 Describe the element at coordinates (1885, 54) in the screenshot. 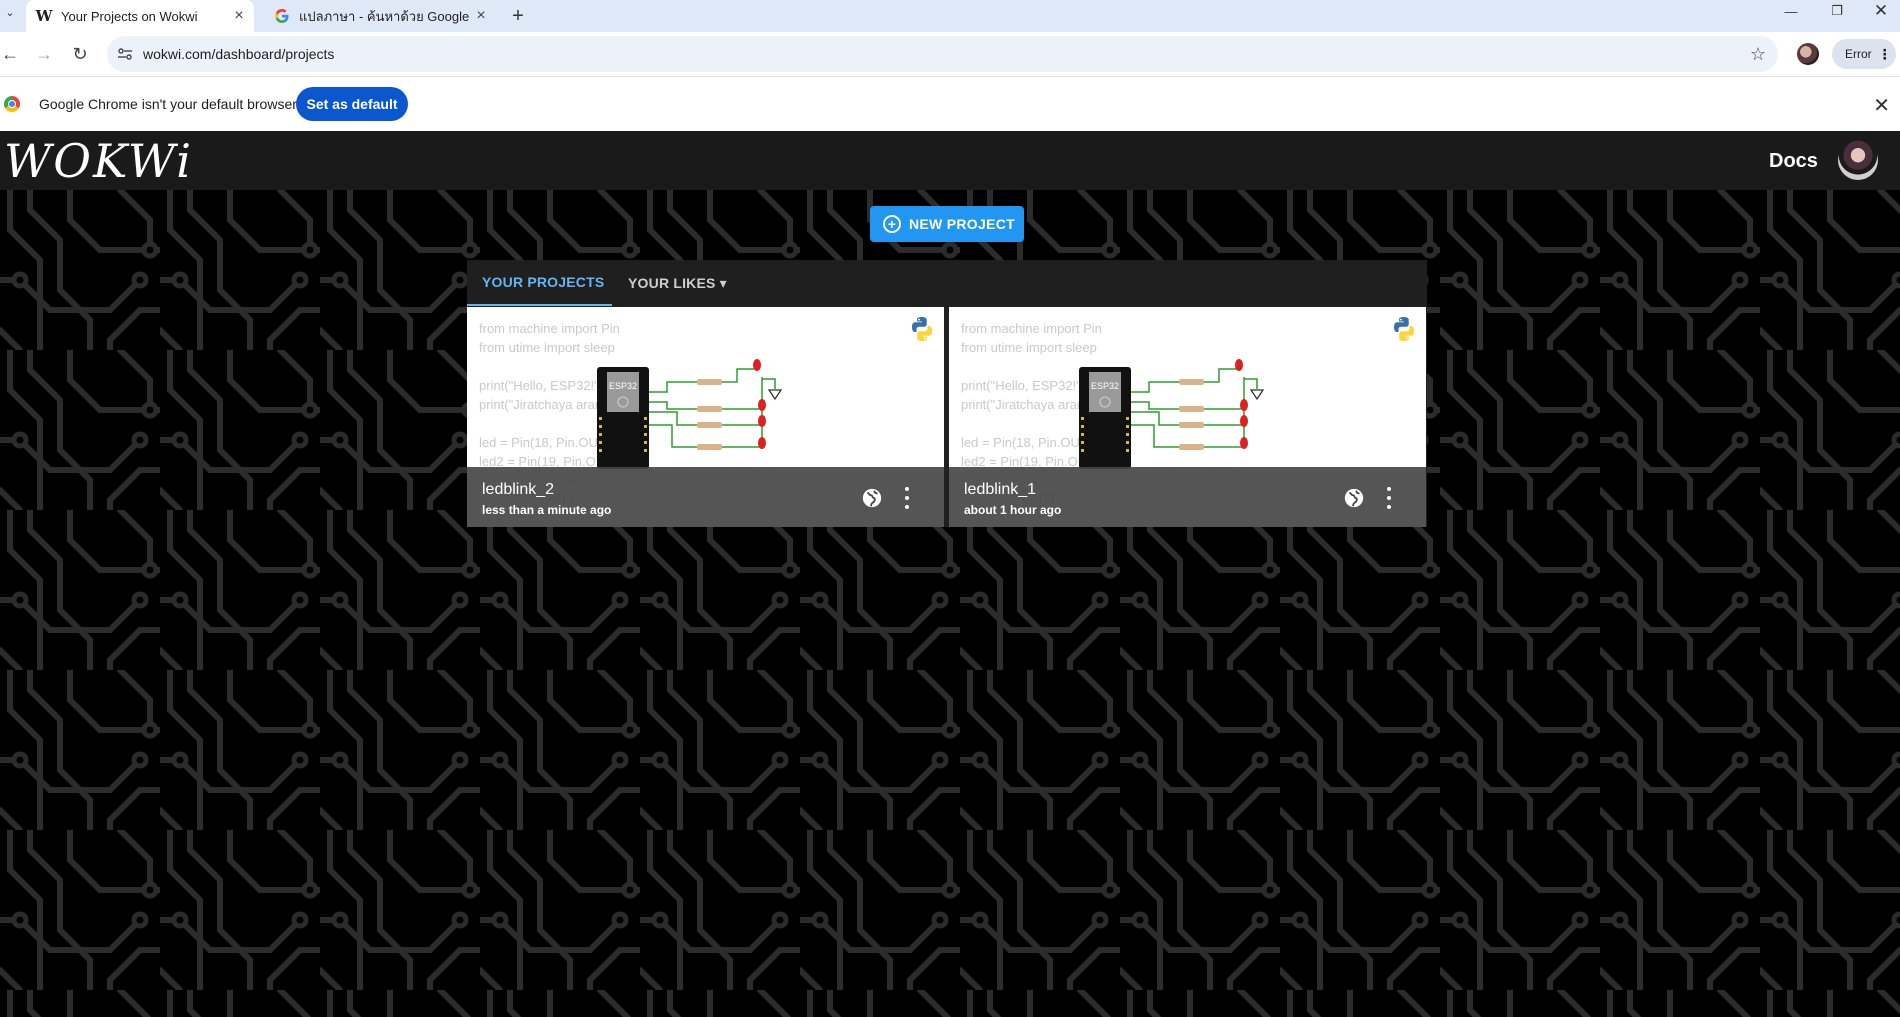

I see `chrome-menu-icon: ⋮` at that location.